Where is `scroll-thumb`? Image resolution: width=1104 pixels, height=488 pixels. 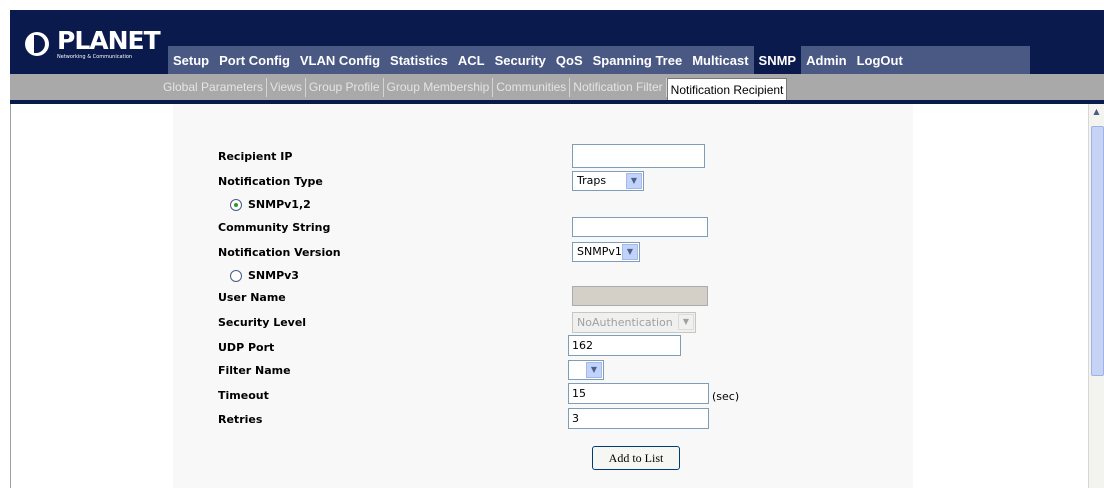 scroll-thumb is located at coordinates (1097, 251).